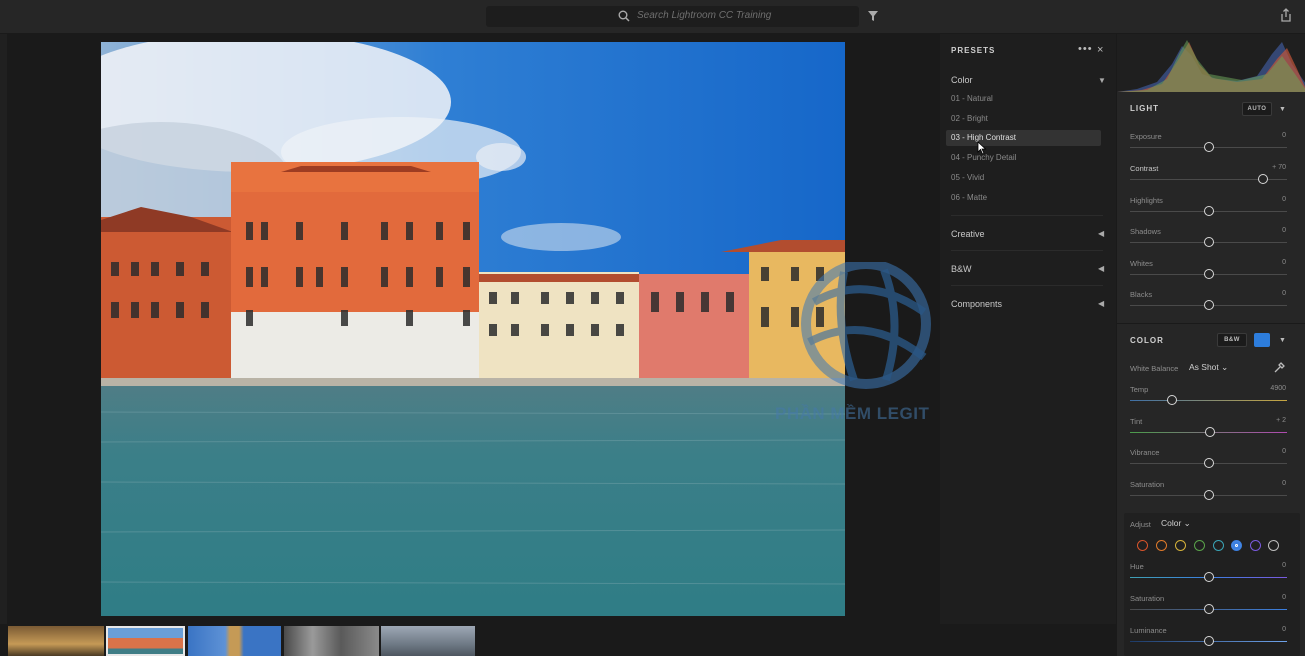 The width and height of the screenshot is (1305, 656). I want to click on mixer-saturation-value: 0, so click(1284, 597).